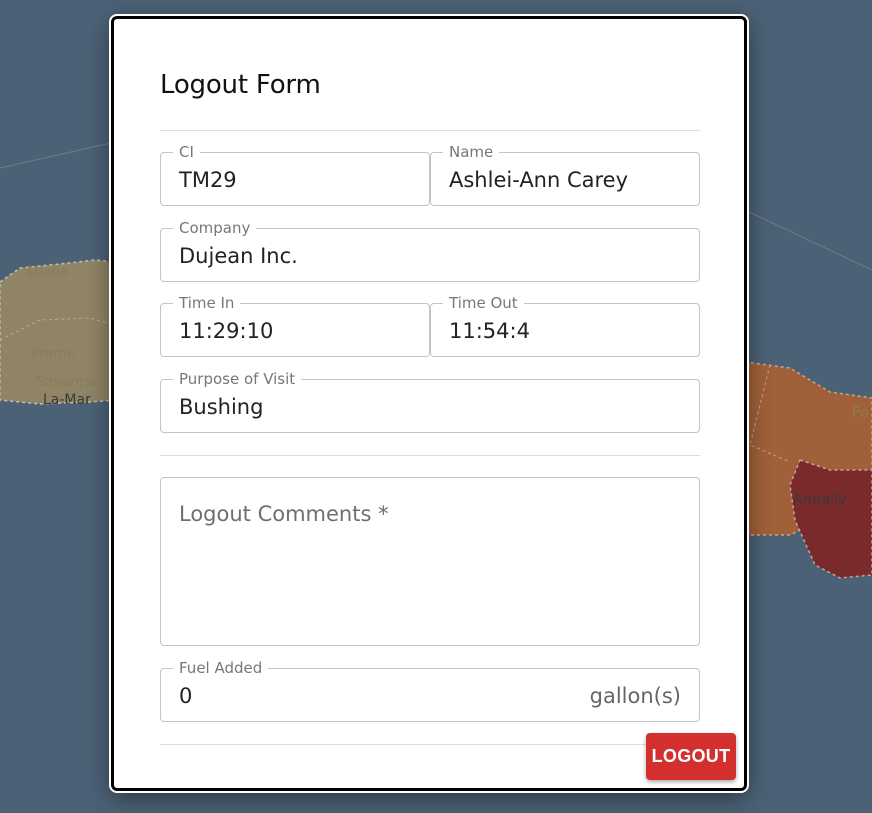 The width and height of the screenshot is (872, 813). I want to click on time-in-field: Time In 11:29:10, so click(295, 325).